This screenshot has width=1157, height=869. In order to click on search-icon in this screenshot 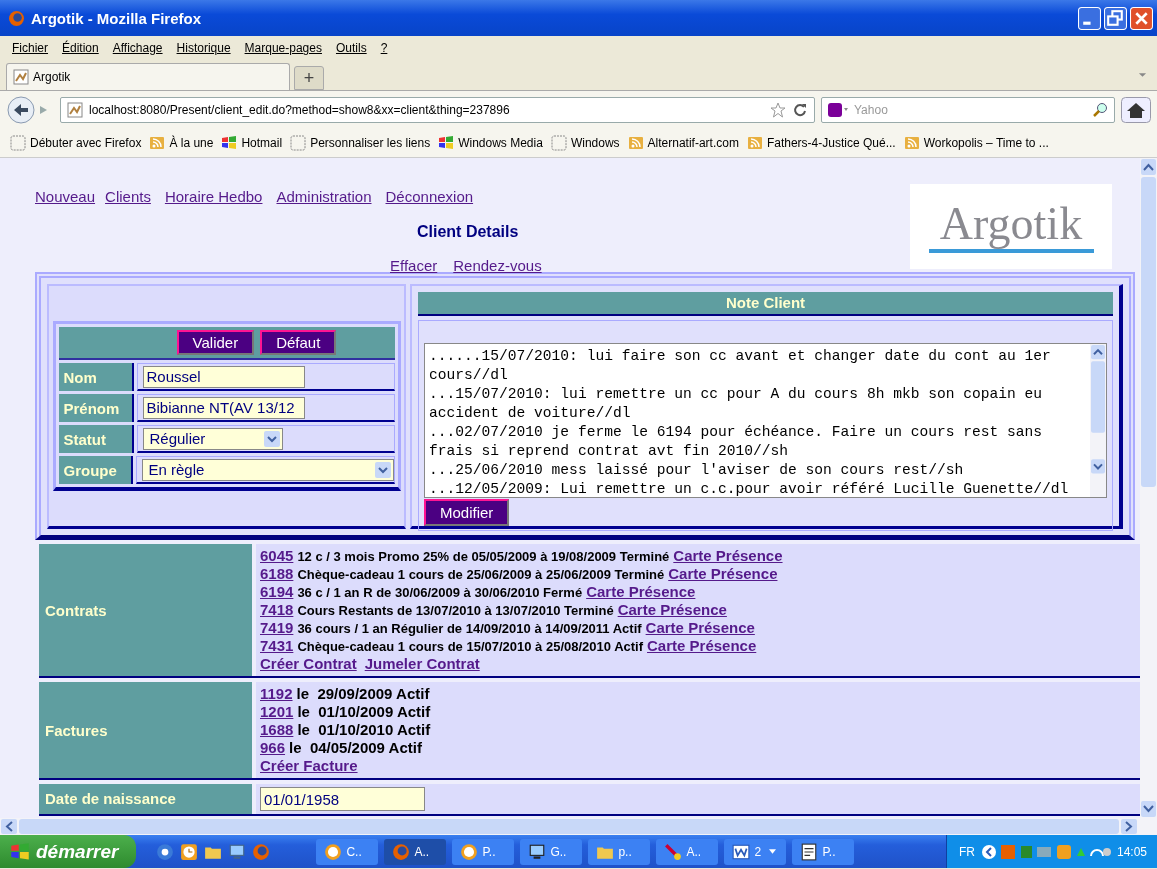, I will do `click(1100, 109)`.